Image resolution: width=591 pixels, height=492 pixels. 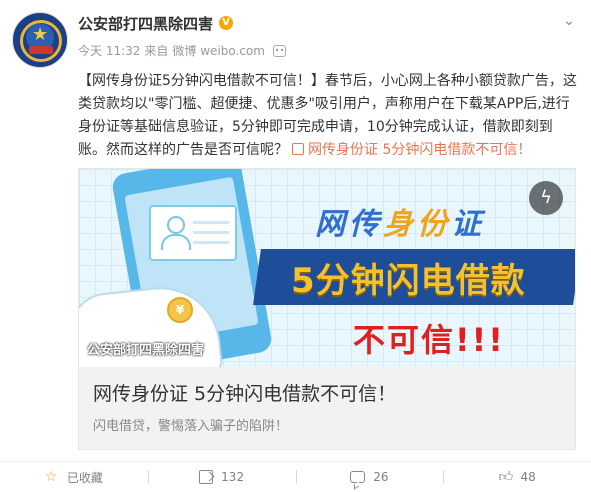 I want to click on post-meta: 今天 11:32 来自 微博 weibo.com, so click(x=184, y=50).